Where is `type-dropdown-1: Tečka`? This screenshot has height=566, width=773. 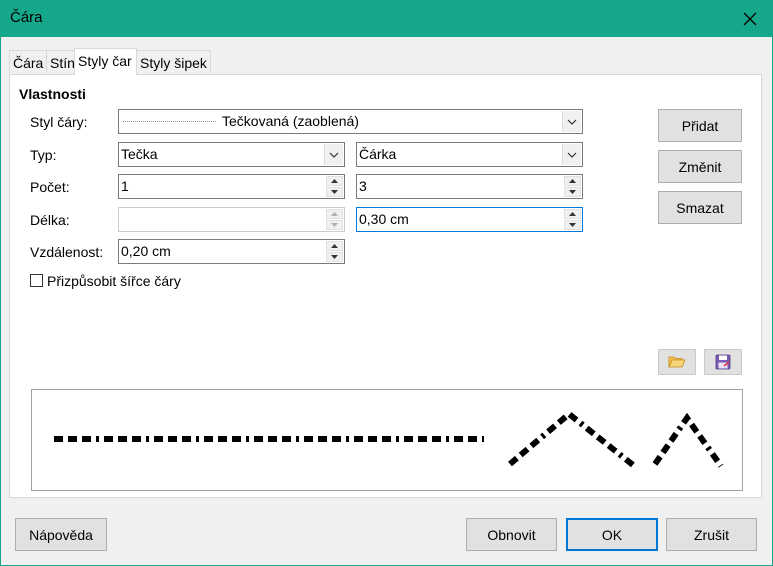 type-dropdown-1: Tečka is located at coordinates (231, 154).